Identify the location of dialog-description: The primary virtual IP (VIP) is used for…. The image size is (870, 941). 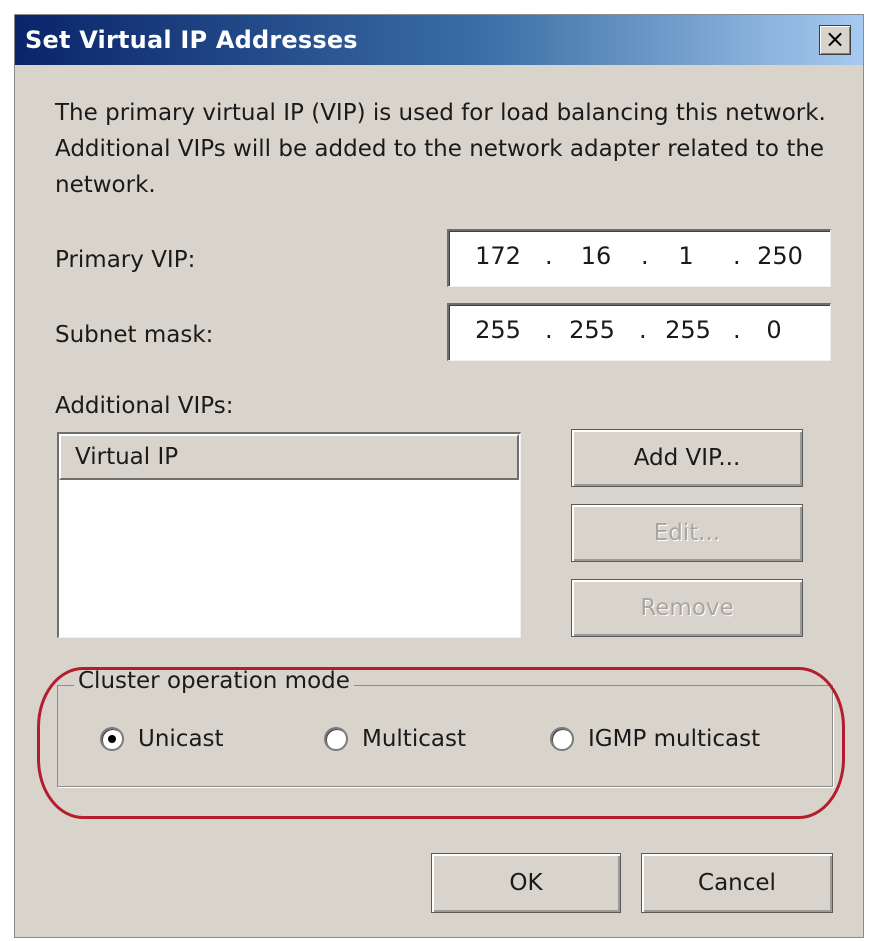
(440, 149).